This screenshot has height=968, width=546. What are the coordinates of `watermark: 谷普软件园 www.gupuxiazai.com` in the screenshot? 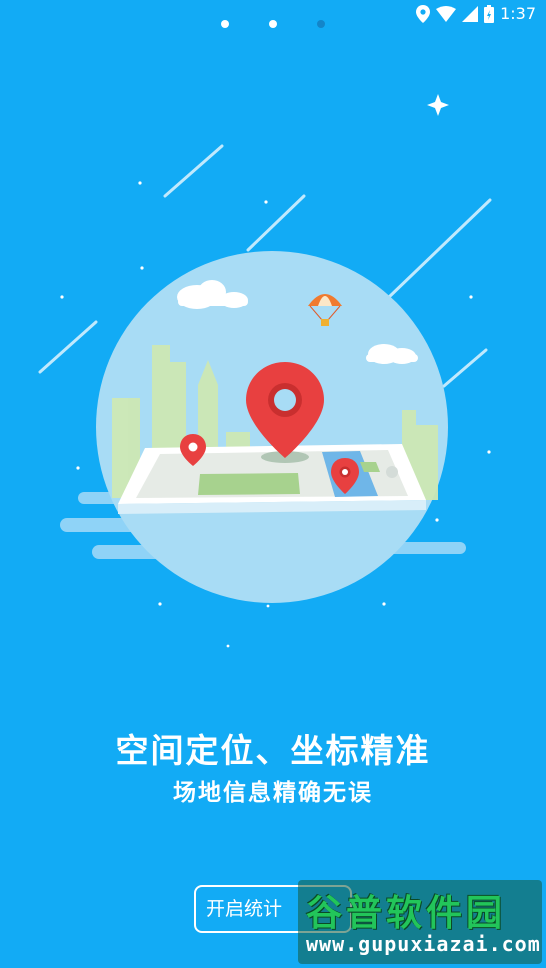 It's located at (420, 922).